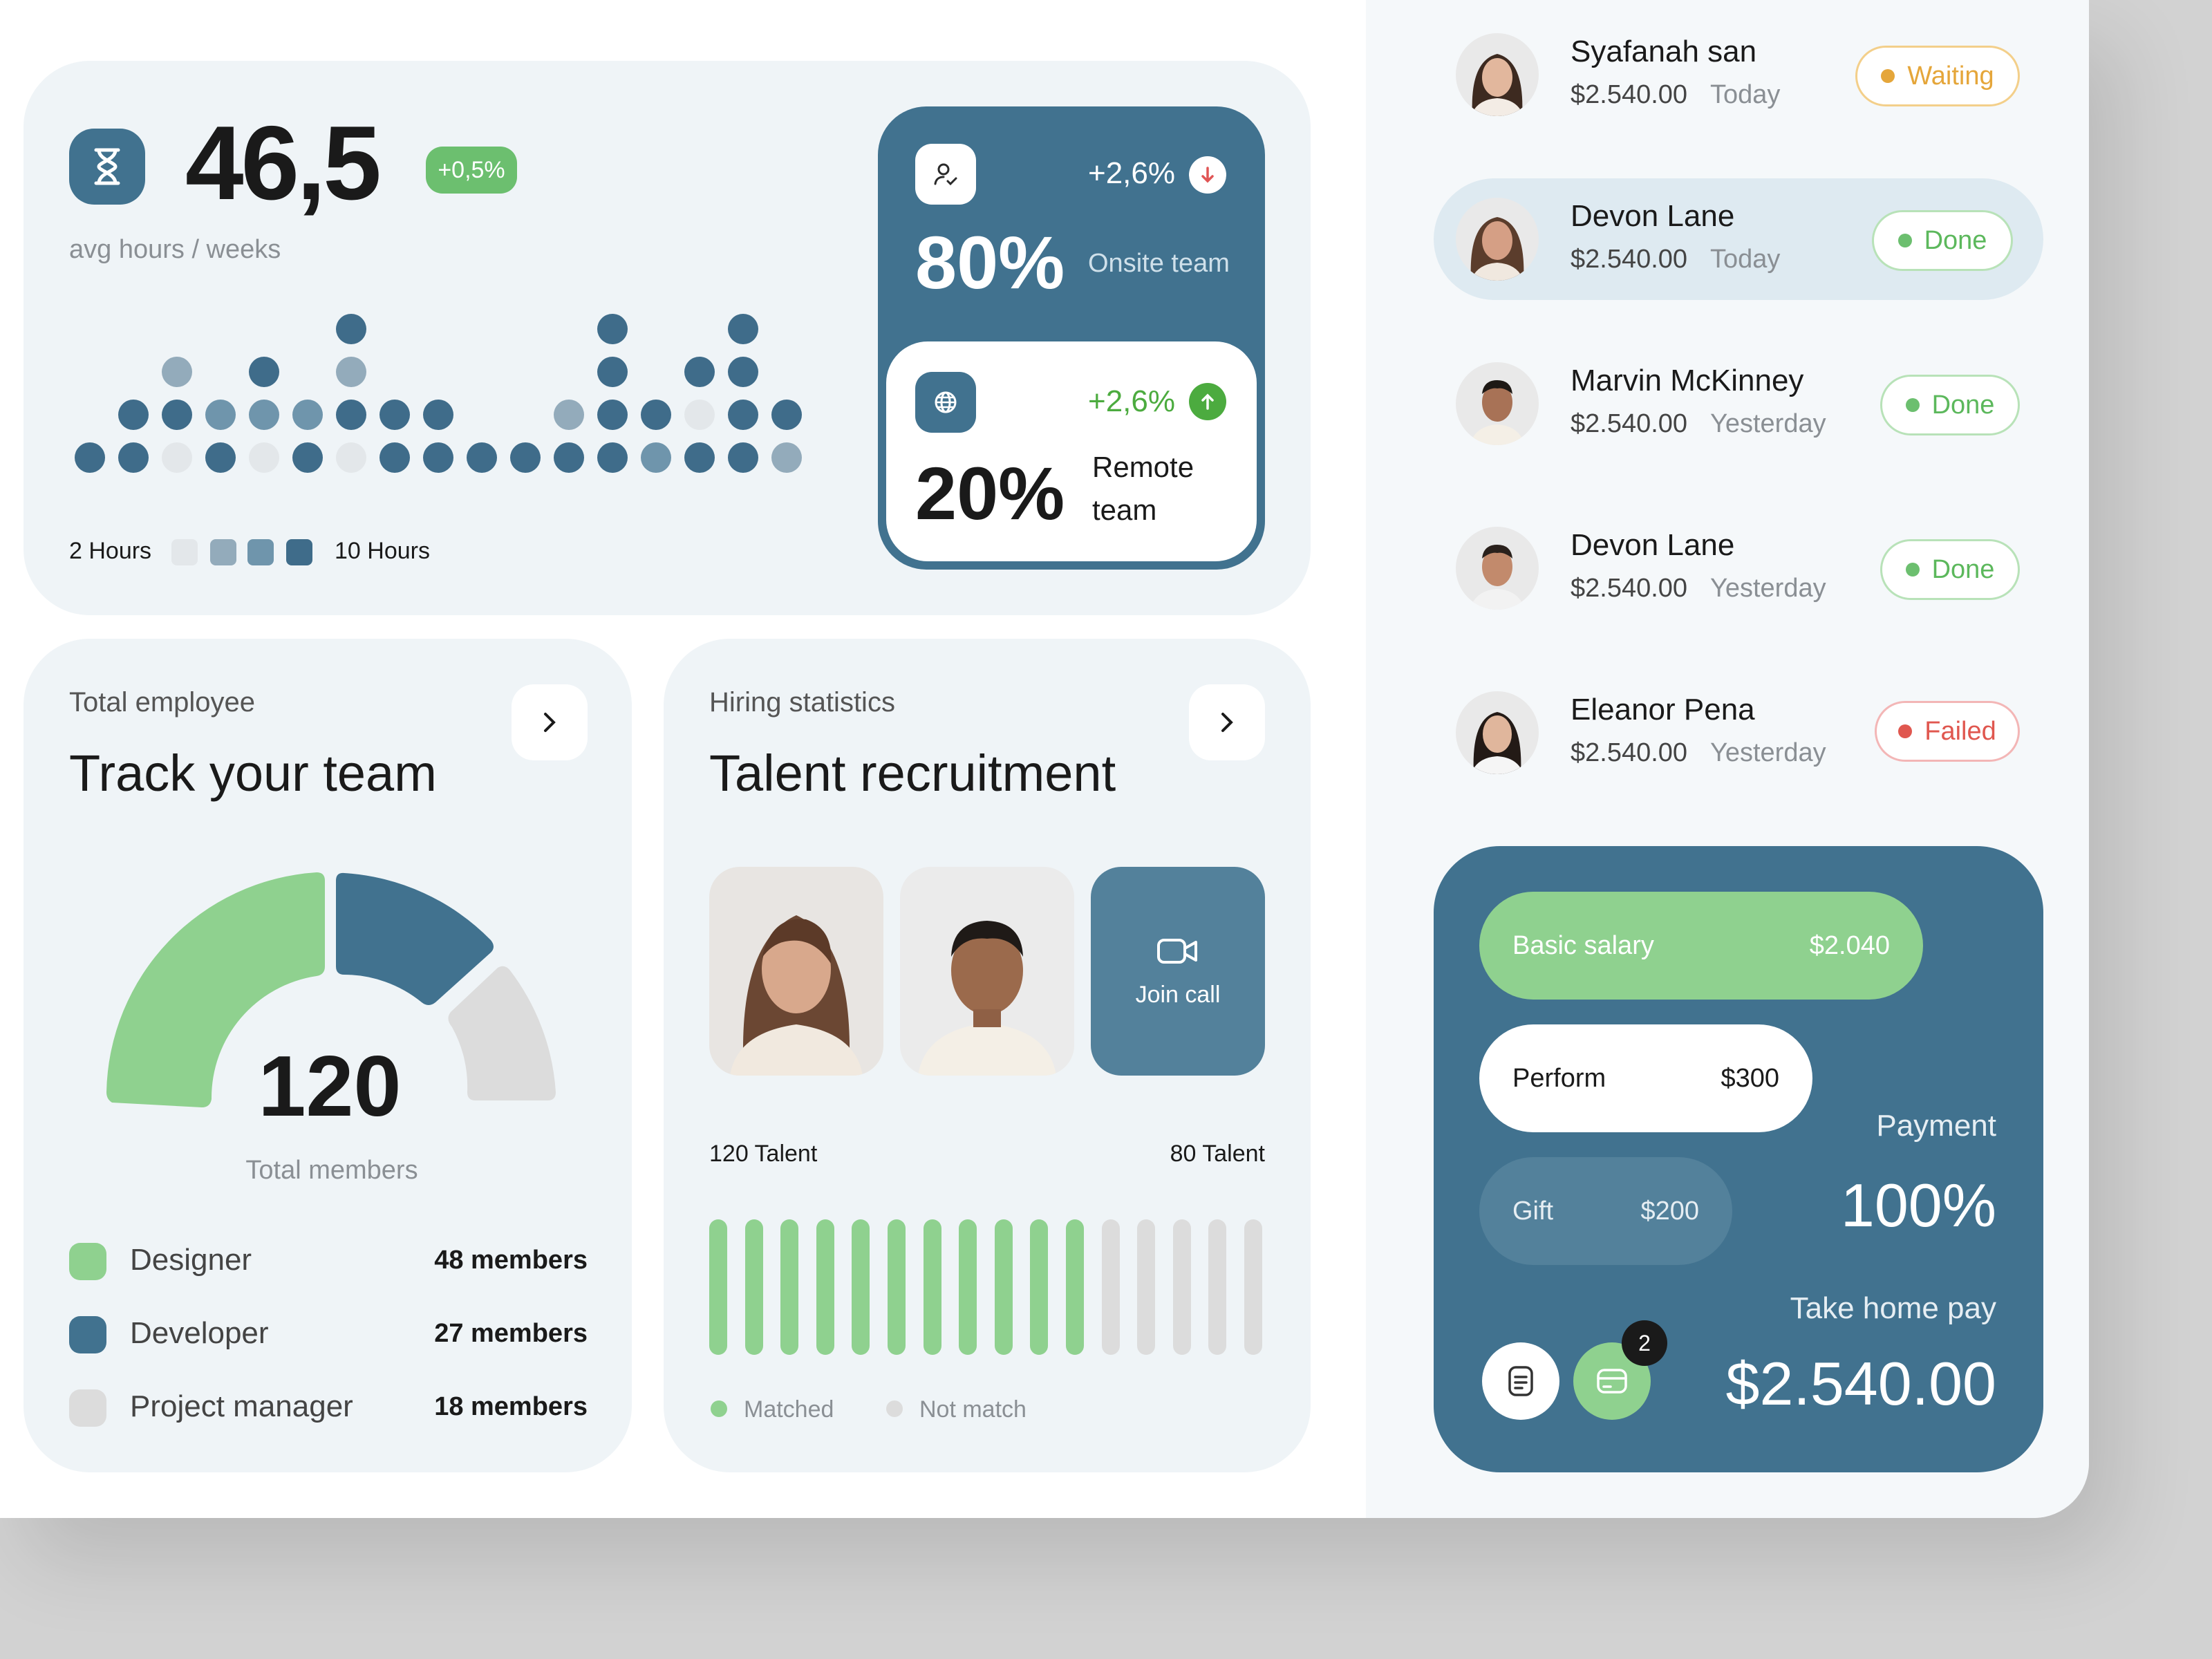  Describe the element at coordinates (502, 1033) in the screenshot. I see `gauge-segment-project-manager` at that location.